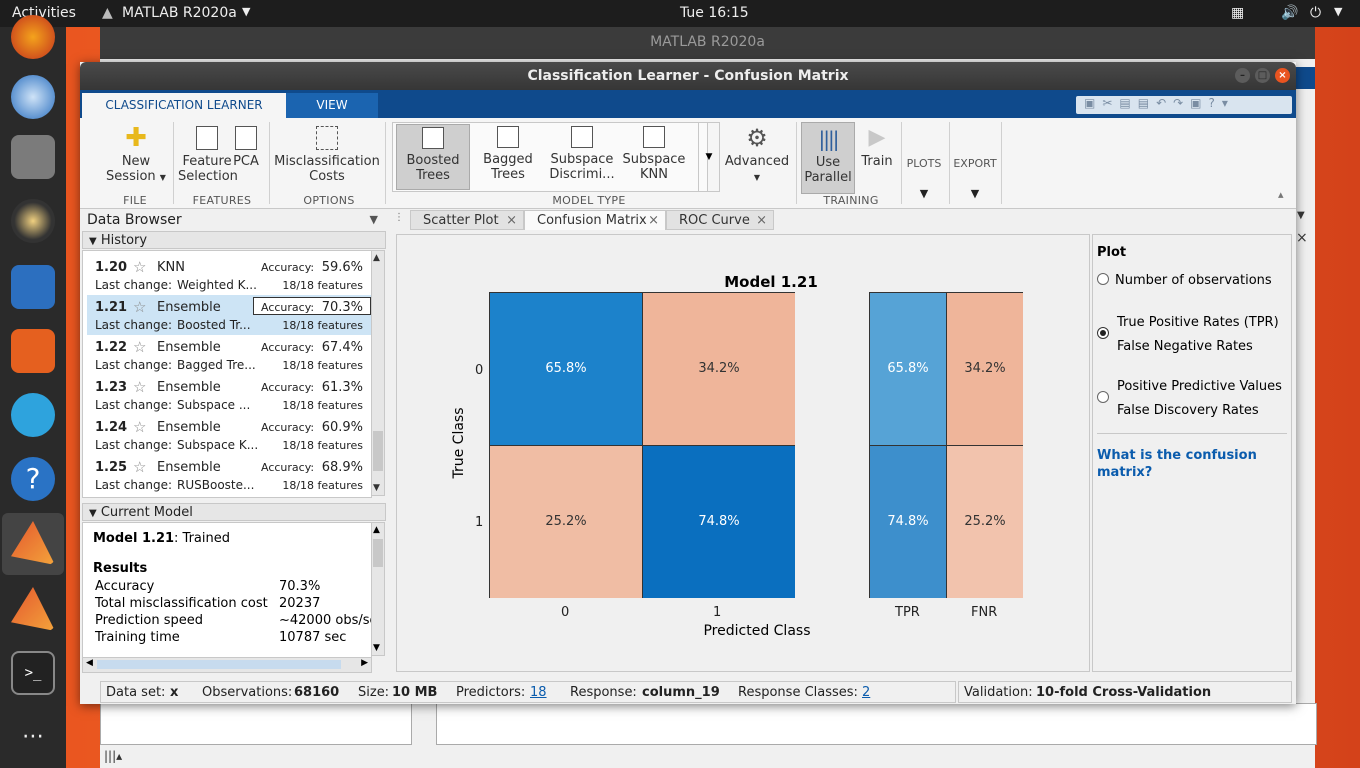 This screenshot has width=1360, height=768. Describe the element at coordinates (1289, 13) in the screenshot. I see `volume-icon: 🔊` at that location.